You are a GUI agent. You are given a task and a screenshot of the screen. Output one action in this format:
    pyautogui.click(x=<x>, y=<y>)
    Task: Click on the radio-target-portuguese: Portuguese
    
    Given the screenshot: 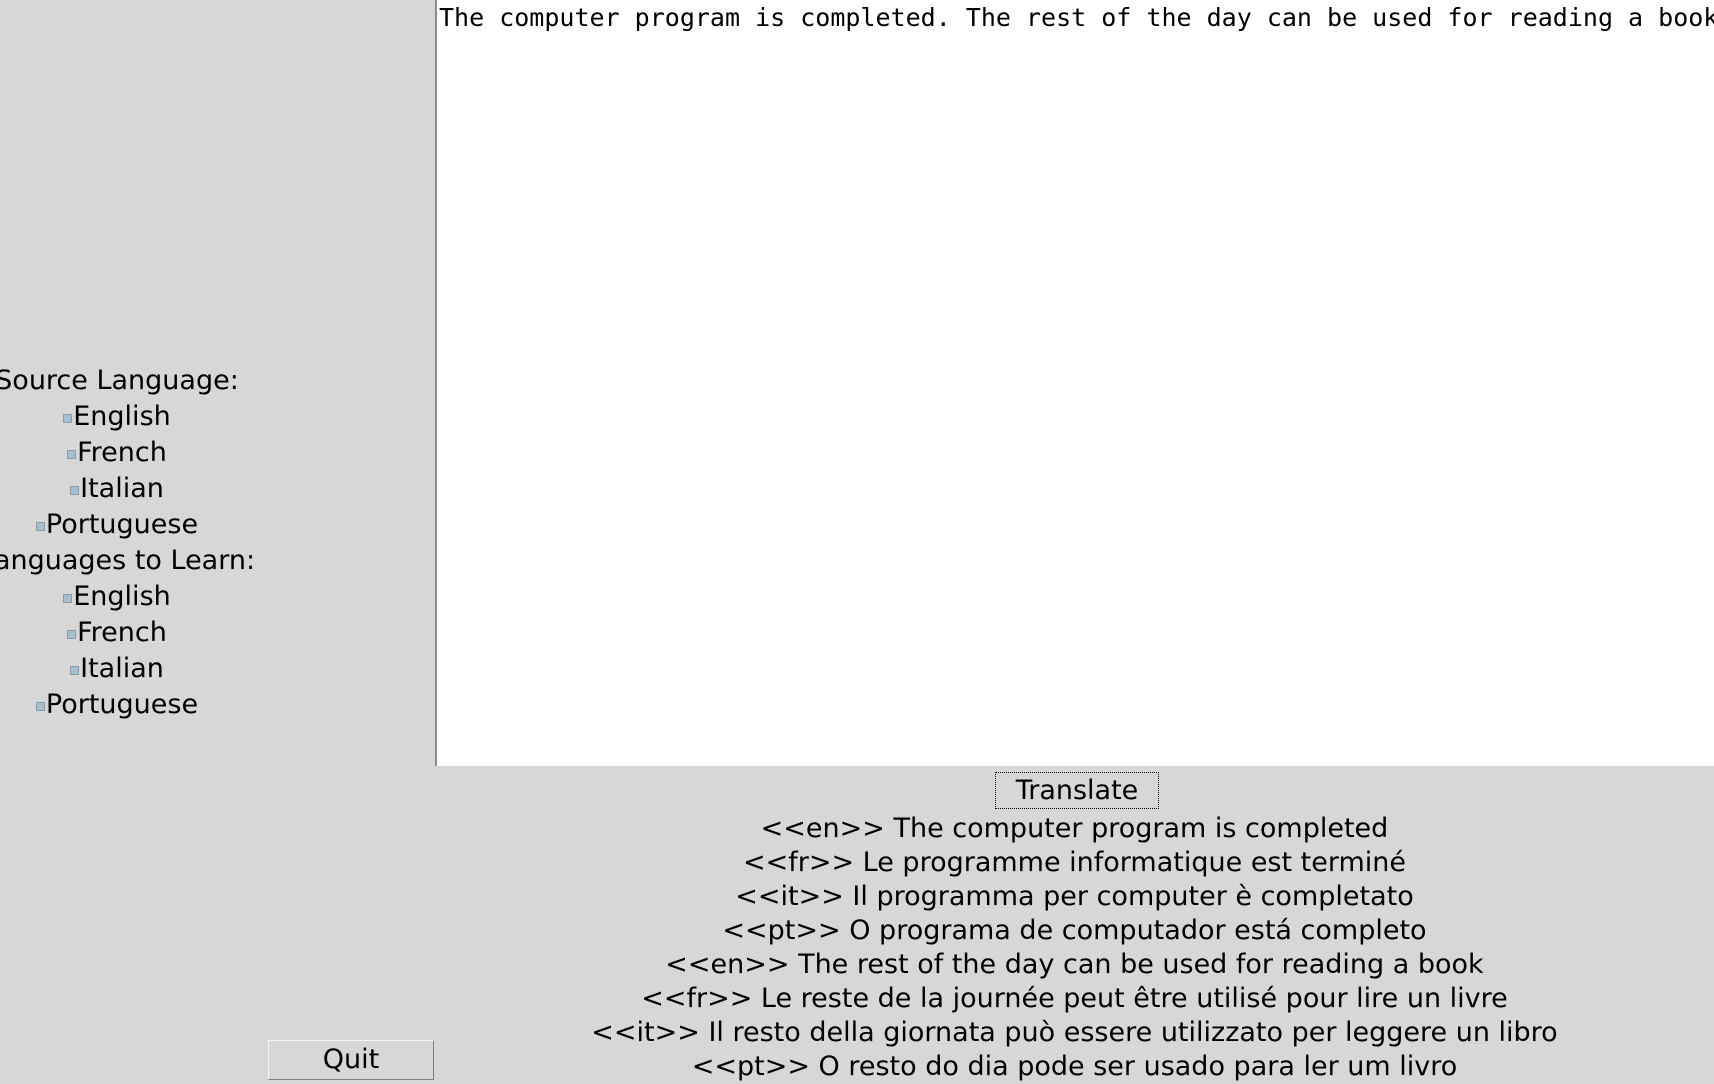 What is the action you would take?
    pyautogui.click(x=167, y=705)
    